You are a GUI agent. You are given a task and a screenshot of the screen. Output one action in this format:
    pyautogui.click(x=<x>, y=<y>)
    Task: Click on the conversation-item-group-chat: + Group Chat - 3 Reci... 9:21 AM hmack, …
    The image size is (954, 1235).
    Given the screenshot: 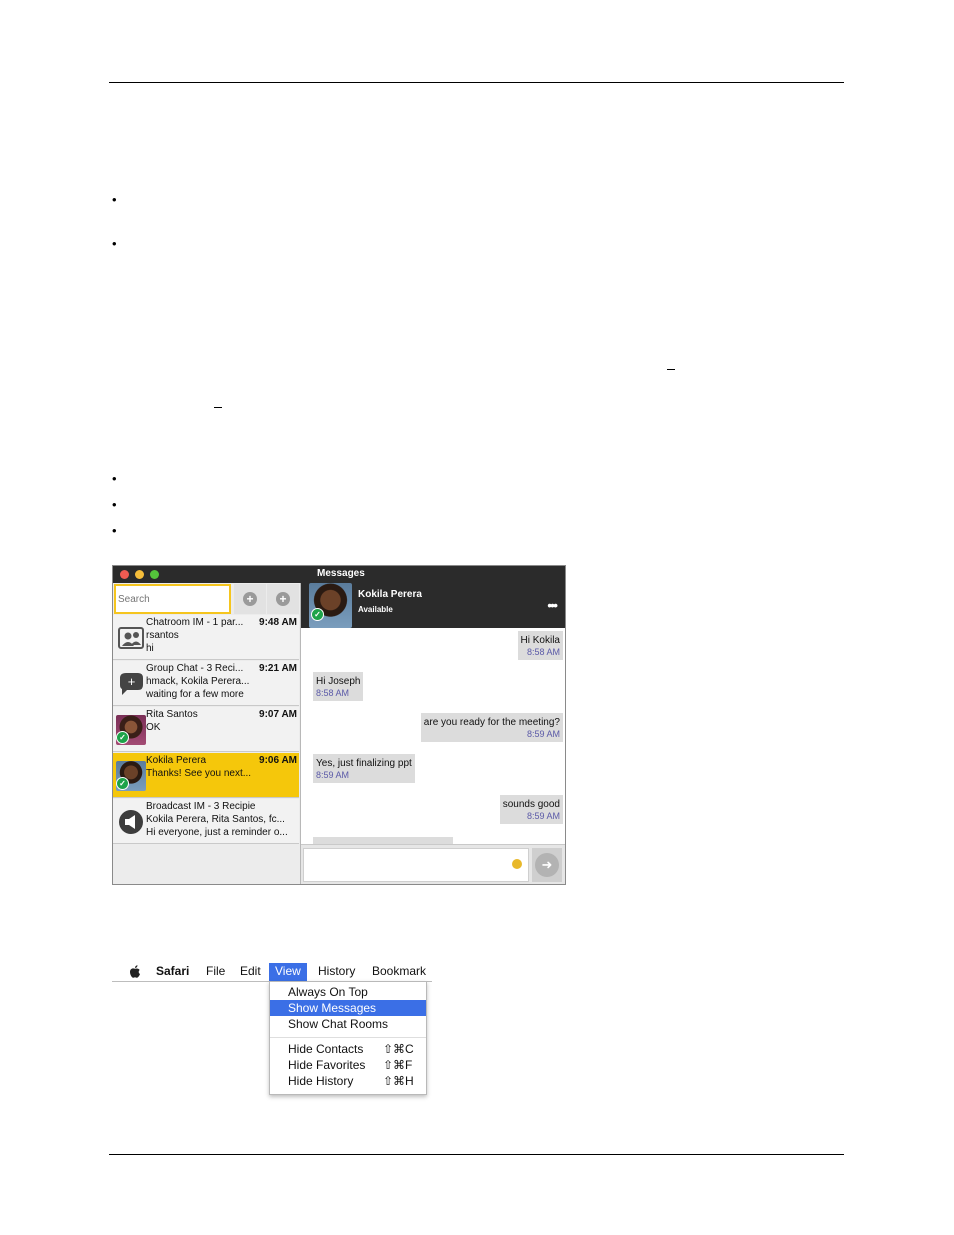 What is the action you would take?
    pyautogui.click(x=206, y=683)
    